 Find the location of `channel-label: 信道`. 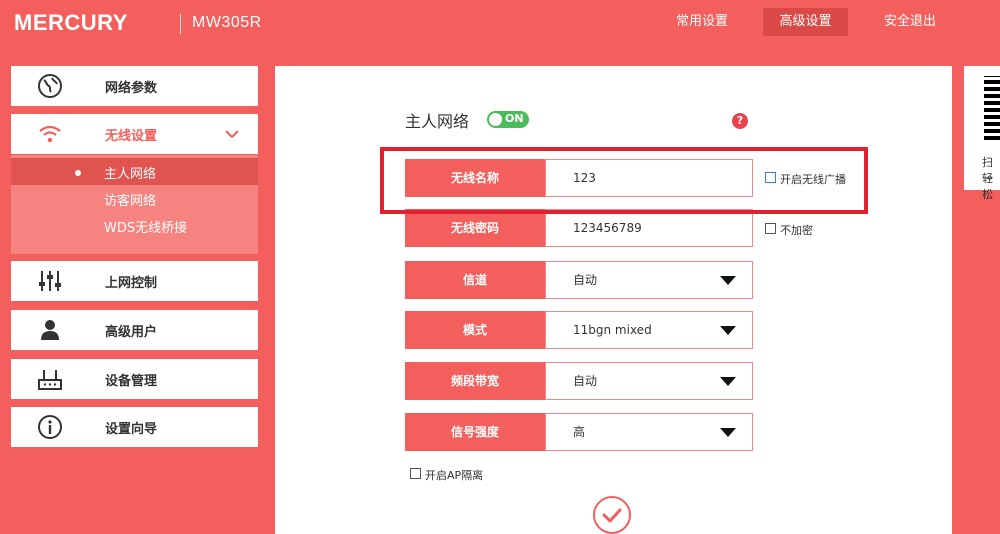

channel-label: 信道 is located at coordinates (475, 280).